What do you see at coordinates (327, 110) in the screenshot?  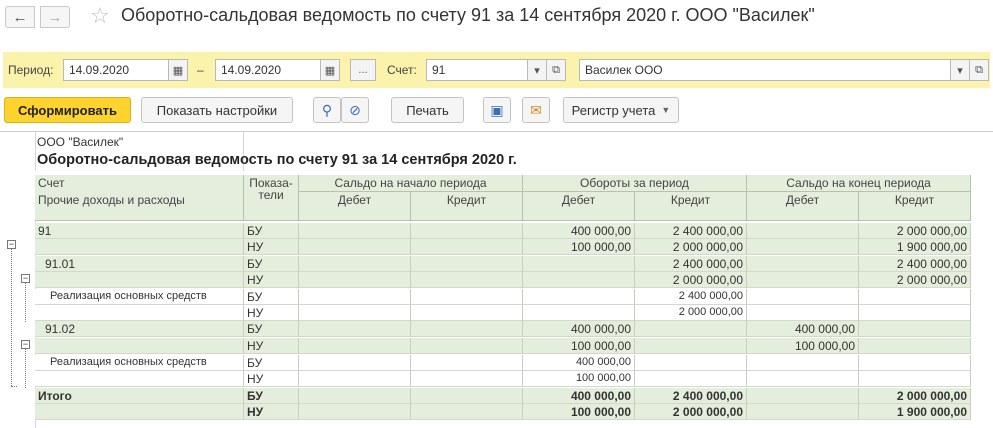 I see `search-button: ⚲` at bounding box center [327, 110].